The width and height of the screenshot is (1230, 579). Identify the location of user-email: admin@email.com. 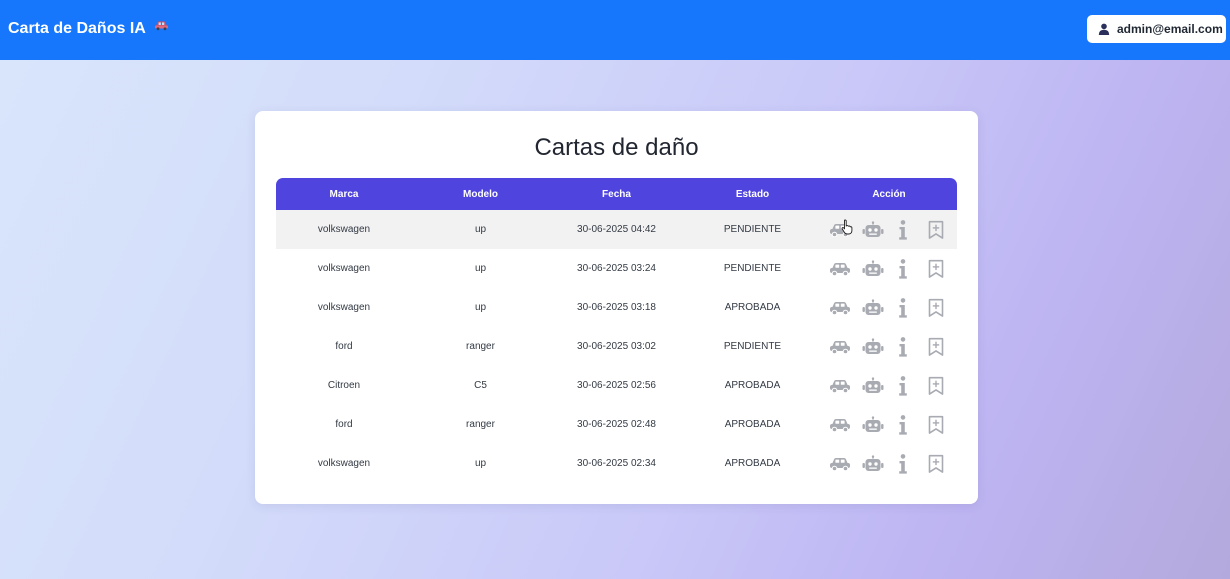
(1170, 29).